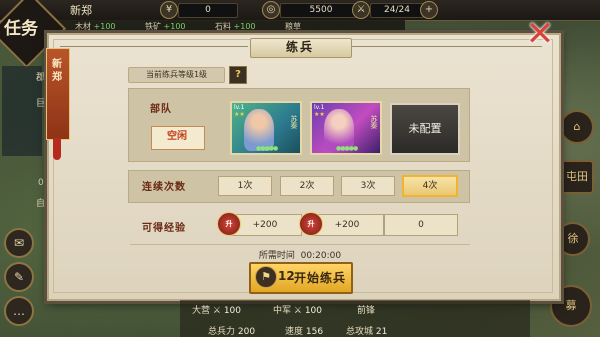 The width and height of the screenshot is (600, 337). What do you see at coordinates (177, 136) in the screenshot?
I see `idle-status: 空闲` at bounding box center [177, 136].